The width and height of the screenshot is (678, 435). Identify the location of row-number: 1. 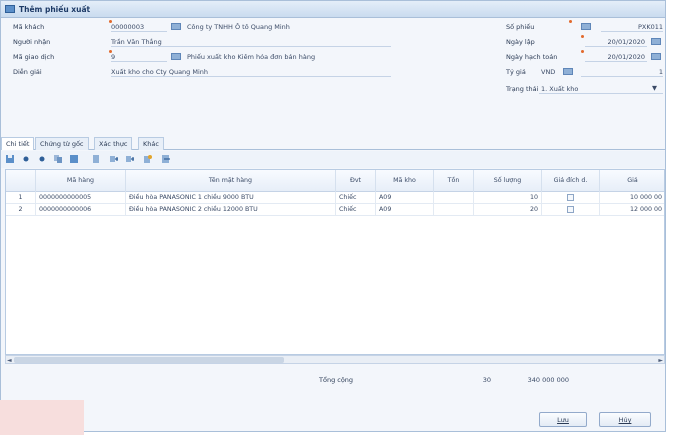
(21, 198).